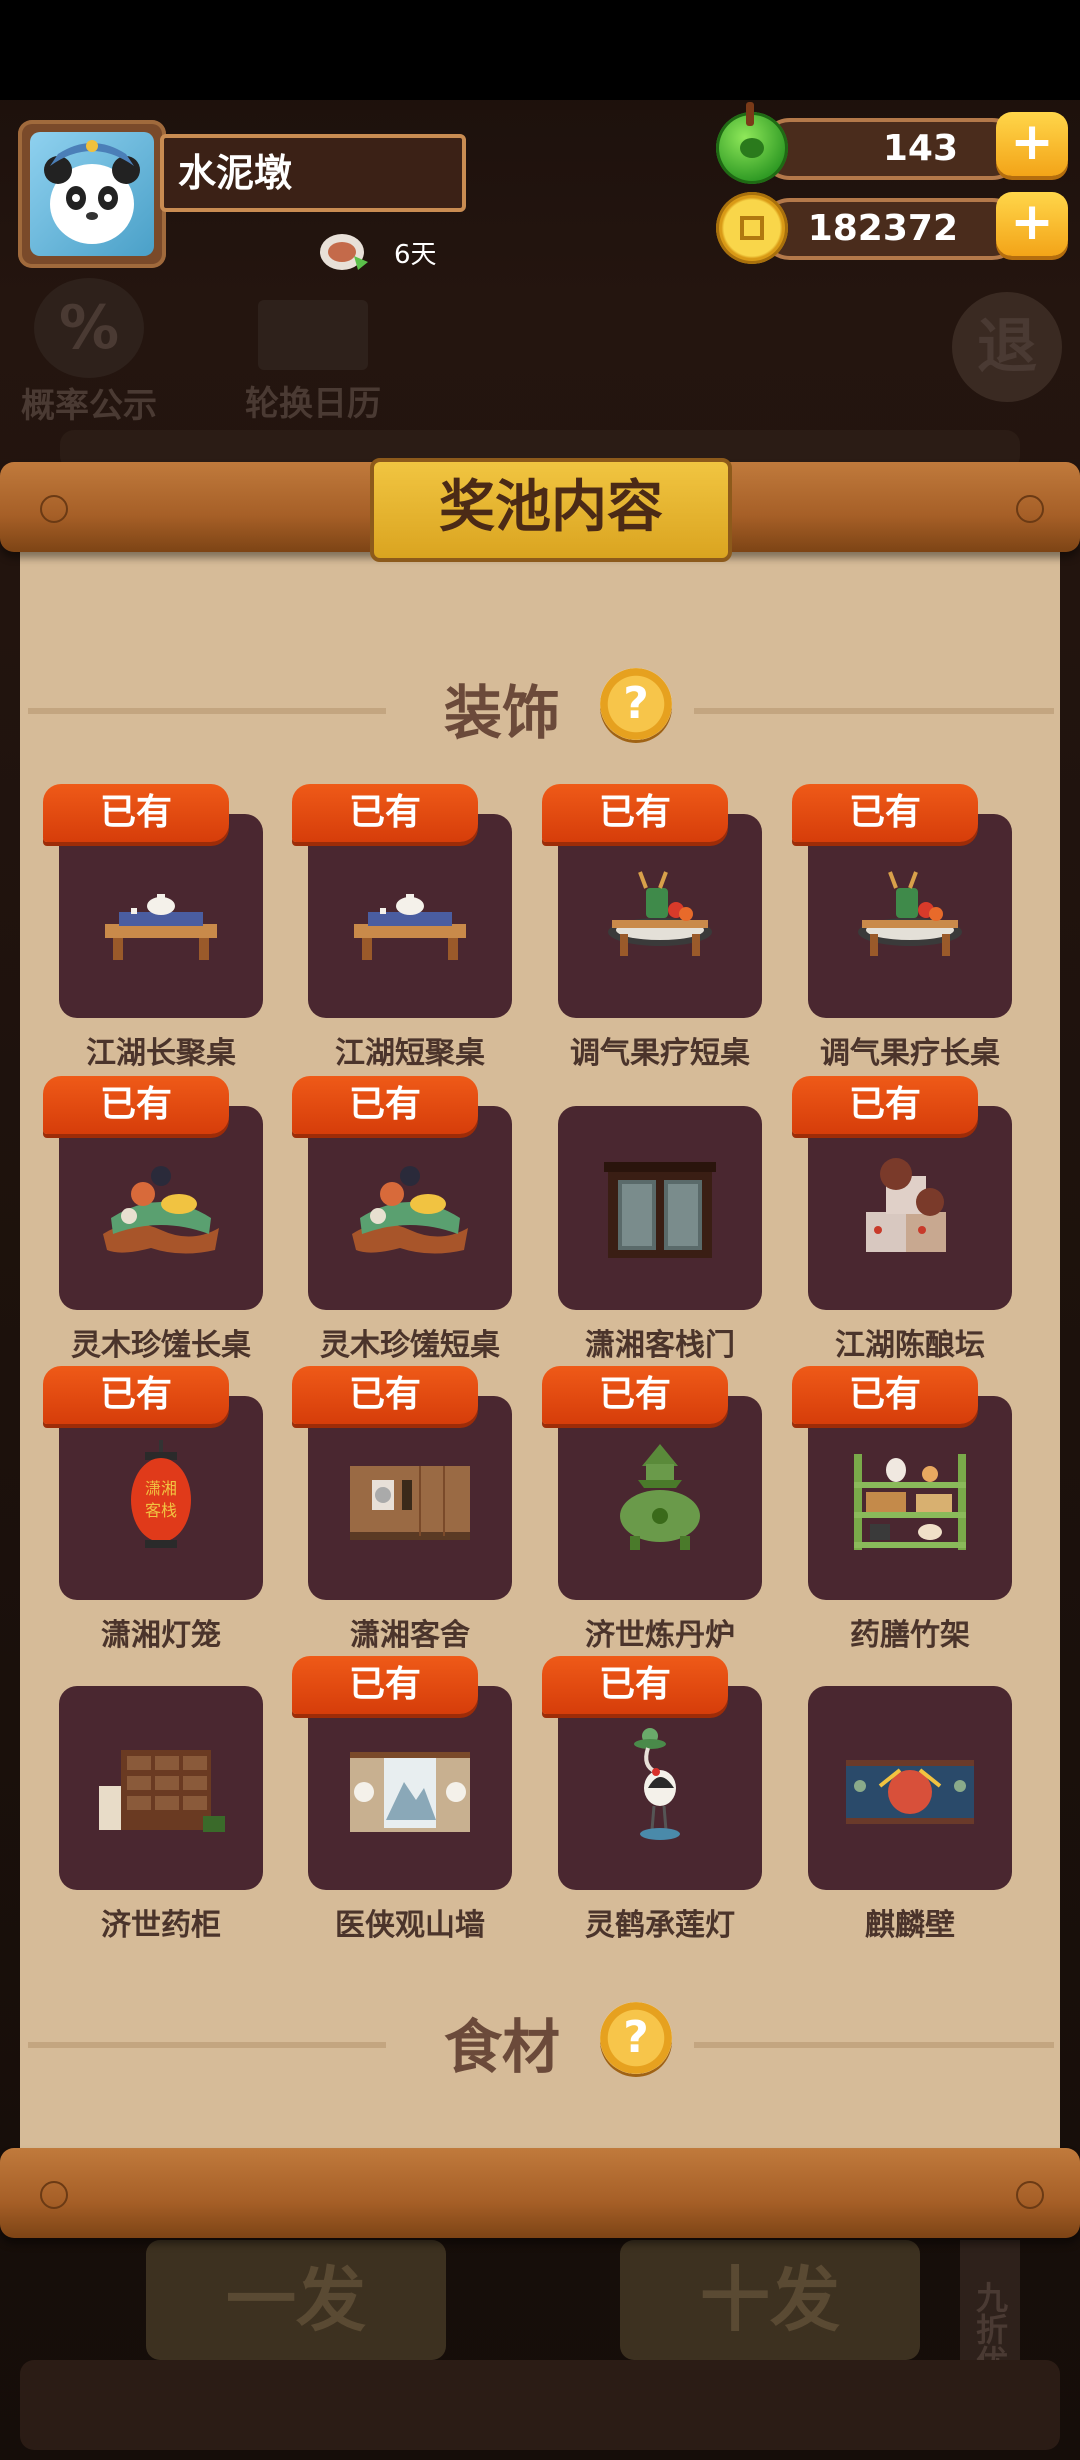 This screenshot has height=2460, width=1080. I want to click on item-name: 麒麟壁, so click(910, 1925).